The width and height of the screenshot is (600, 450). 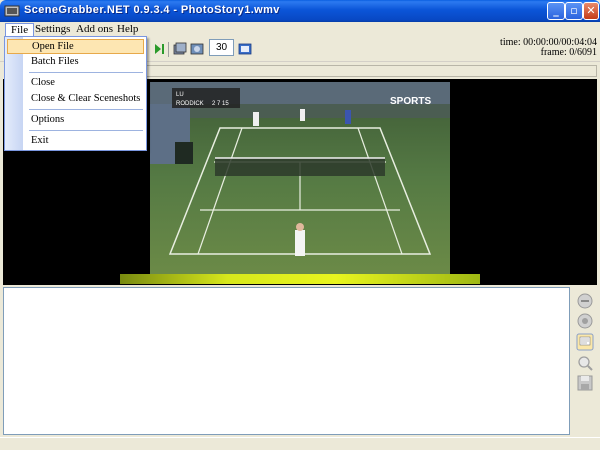 What do you see at coordinates (75, 82) in the screenshot?
I see `menu-close: Close` at bounding box center [75, 82].